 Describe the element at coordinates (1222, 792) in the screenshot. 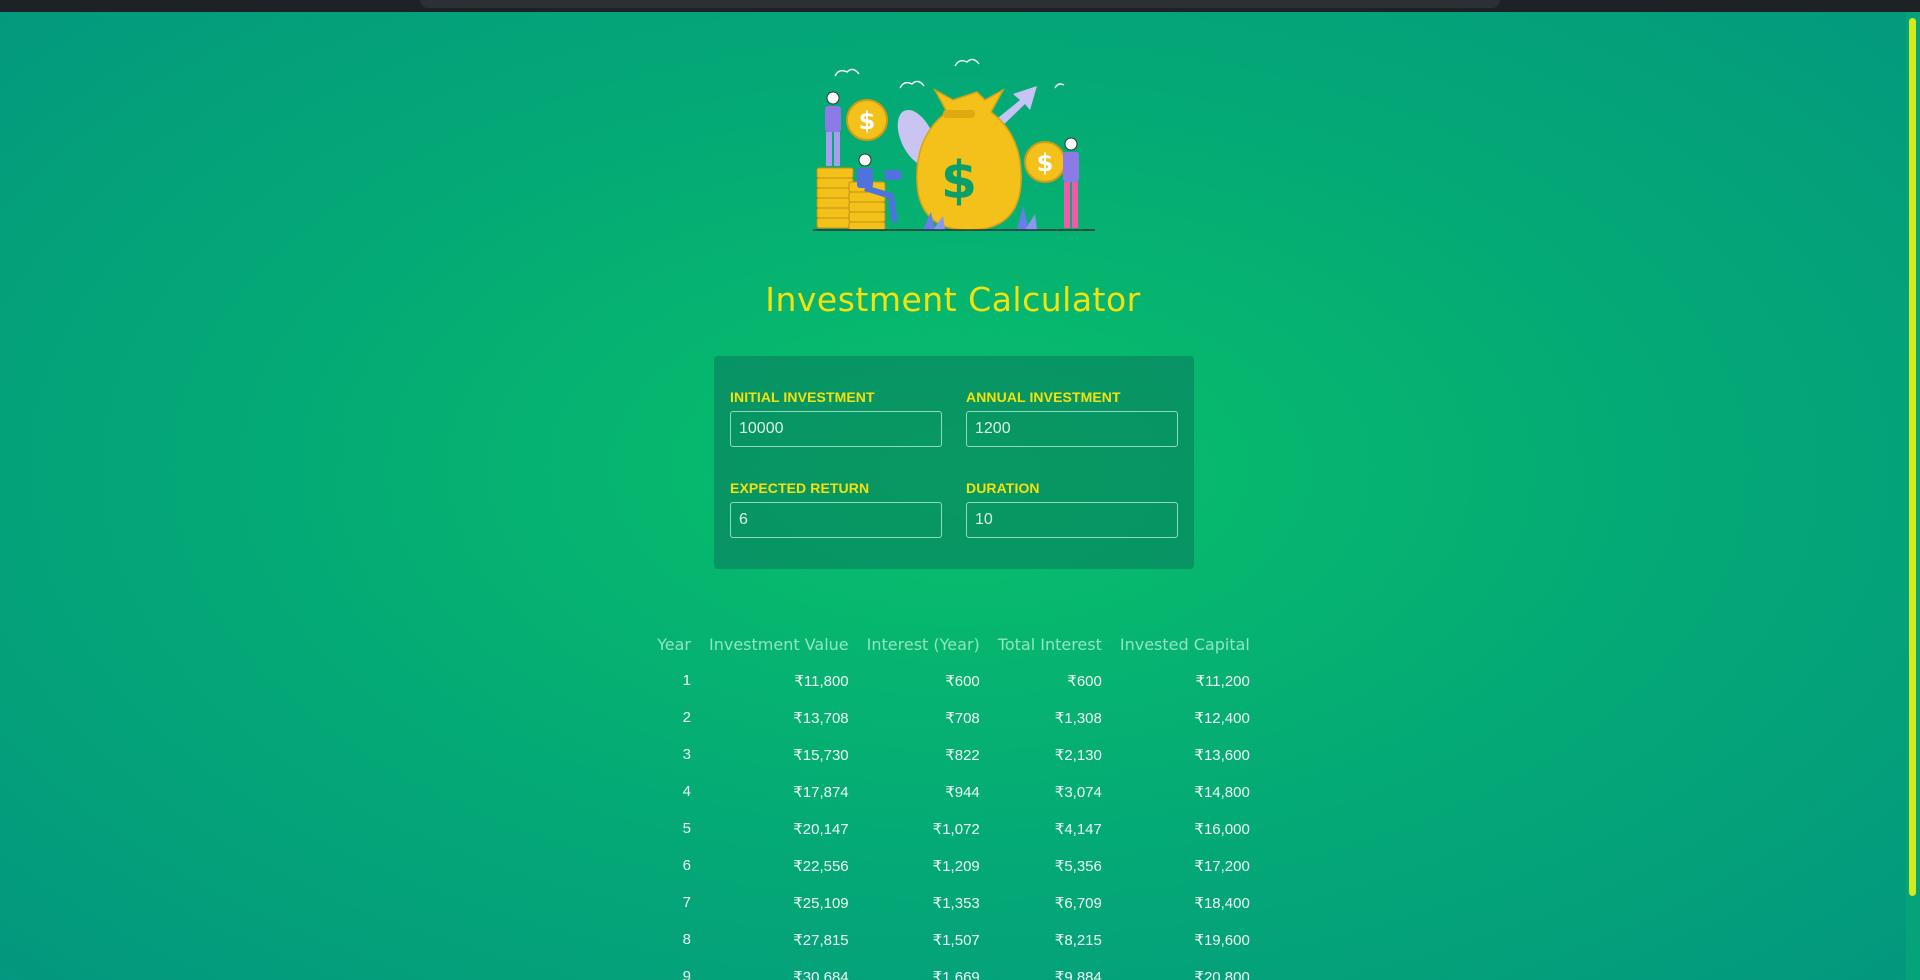

I see `cell-invested-capital: ₹14,800` at that location.